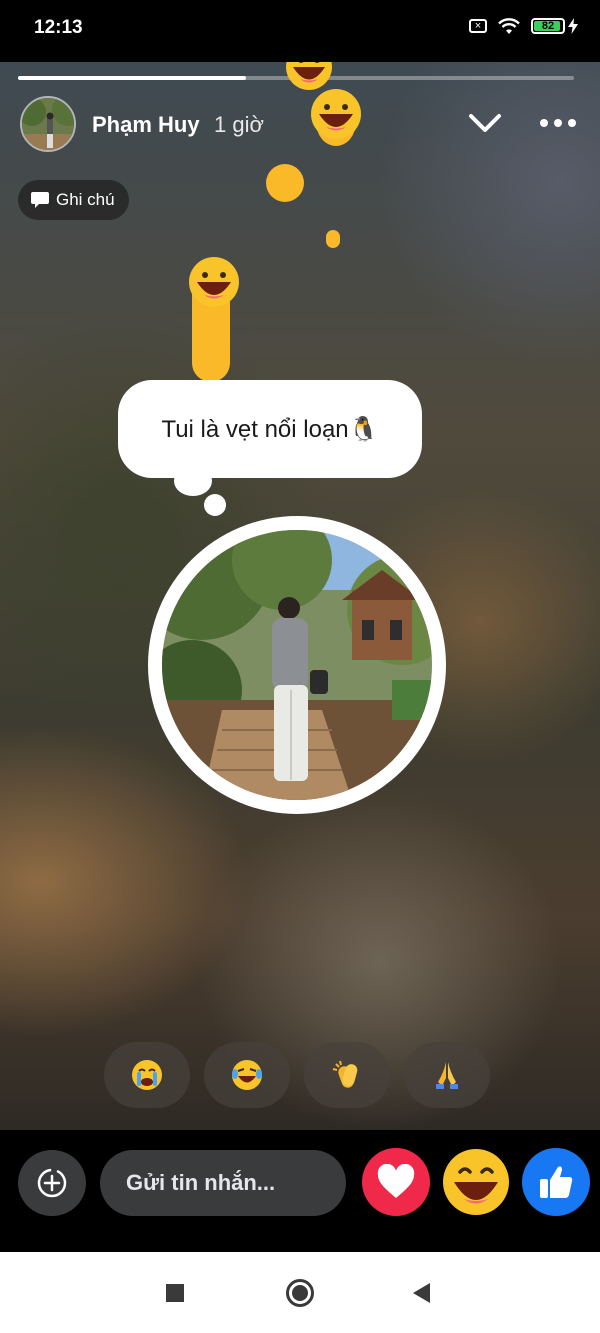  What do you see at coordinates (193, 481) in the screenshot?
I see `bubble-tail-large` at bounding box center [193, 481].